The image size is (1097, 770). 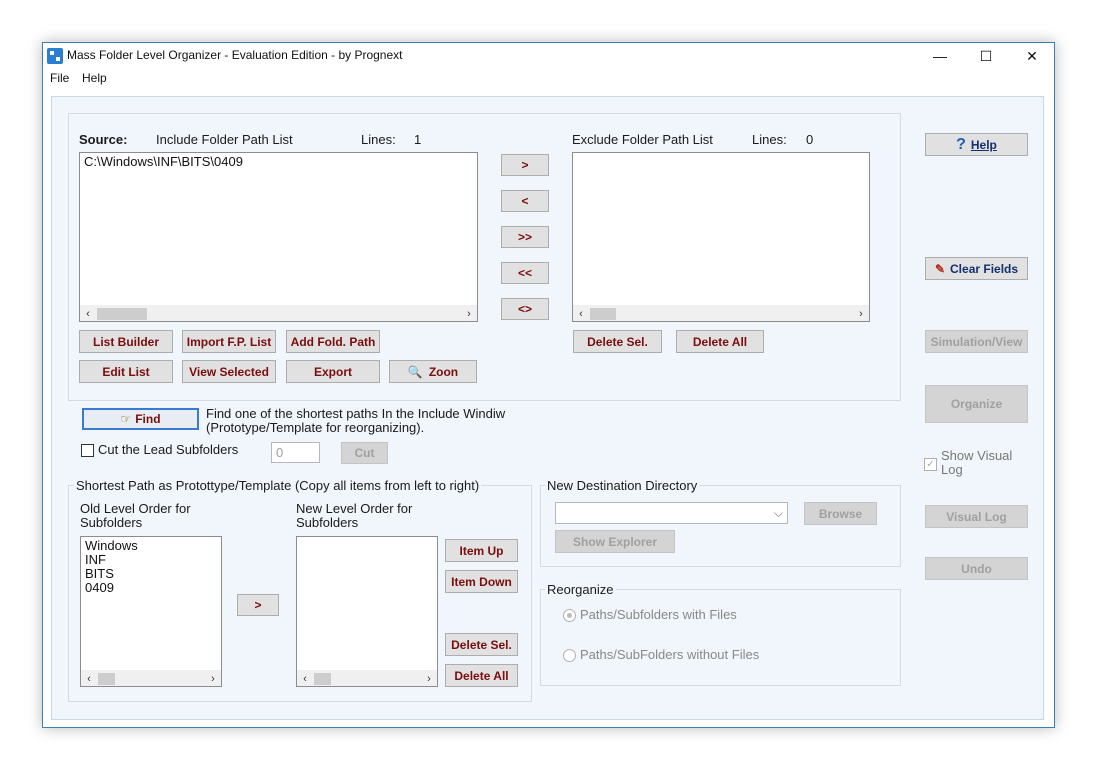 I want to click on cut-lead-input: 0, so click(x=295, y=452).